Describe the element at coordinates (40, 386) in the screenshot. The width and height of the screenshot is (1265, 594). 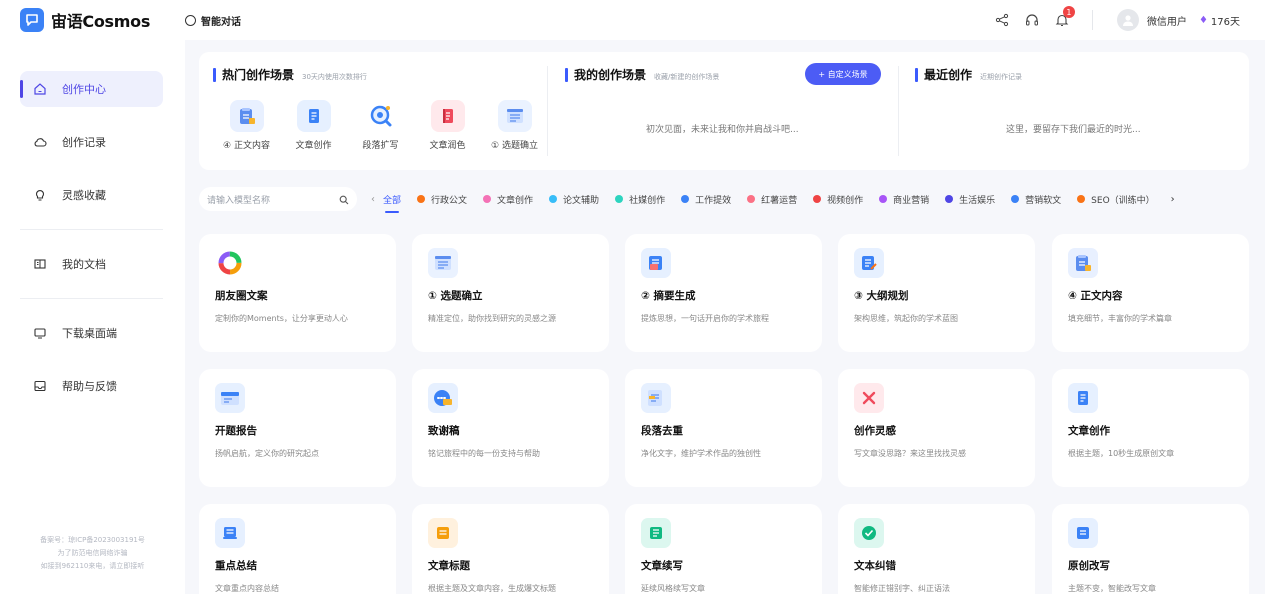
I see `feedback-icon` at that location.